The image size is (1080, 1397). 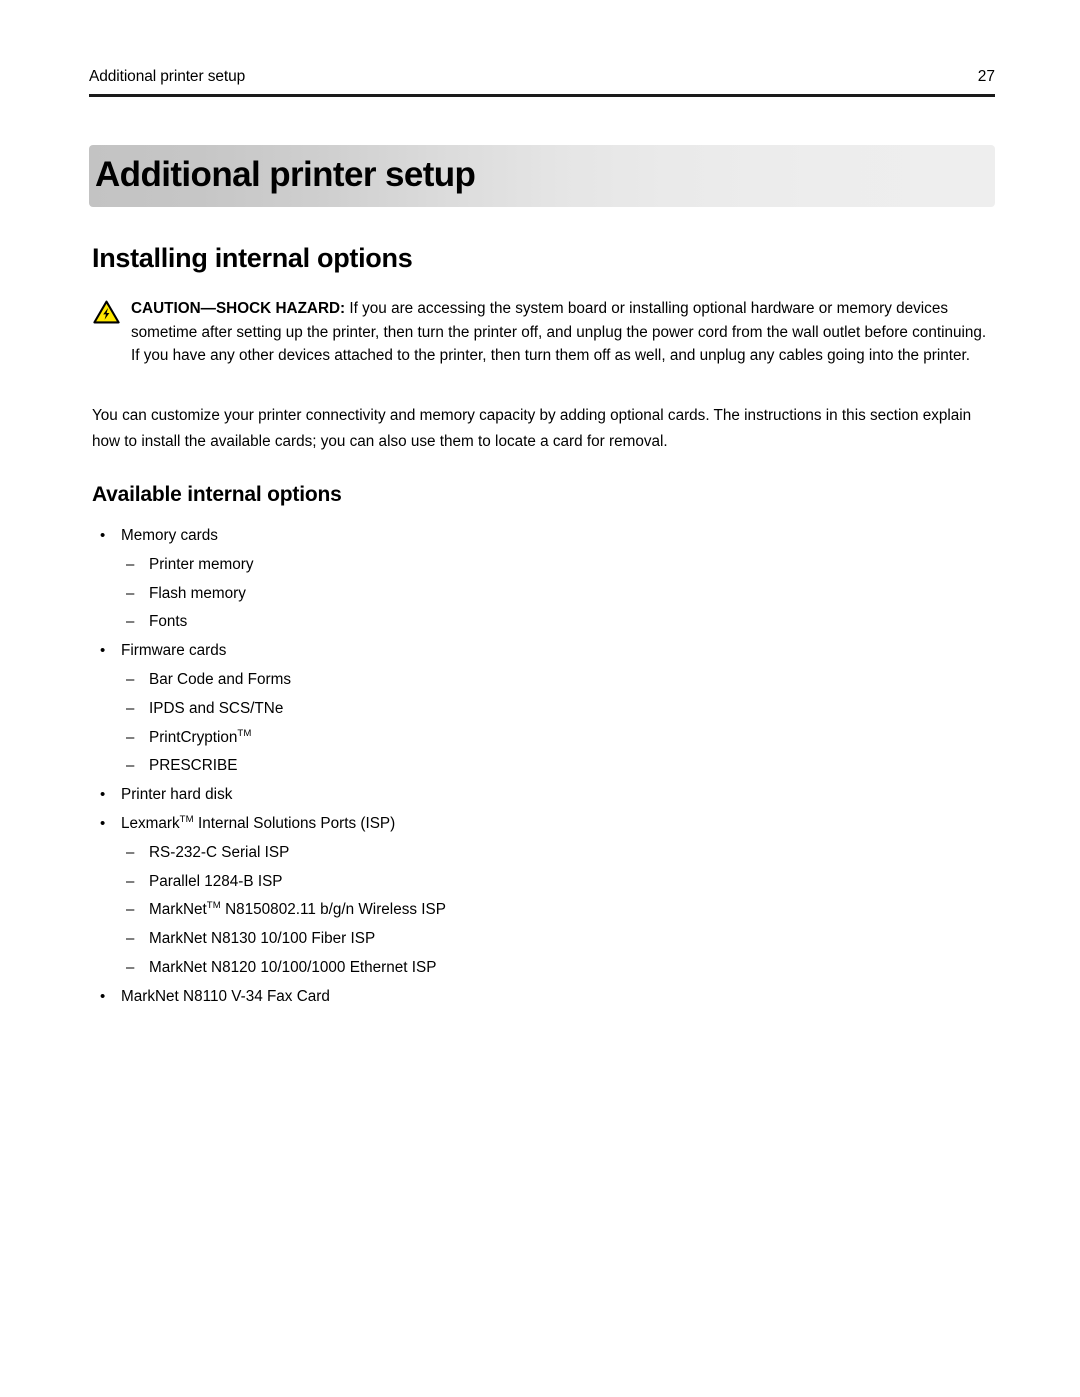 I want to click on list-item: • Memory cards, so click(x=532, y=536).